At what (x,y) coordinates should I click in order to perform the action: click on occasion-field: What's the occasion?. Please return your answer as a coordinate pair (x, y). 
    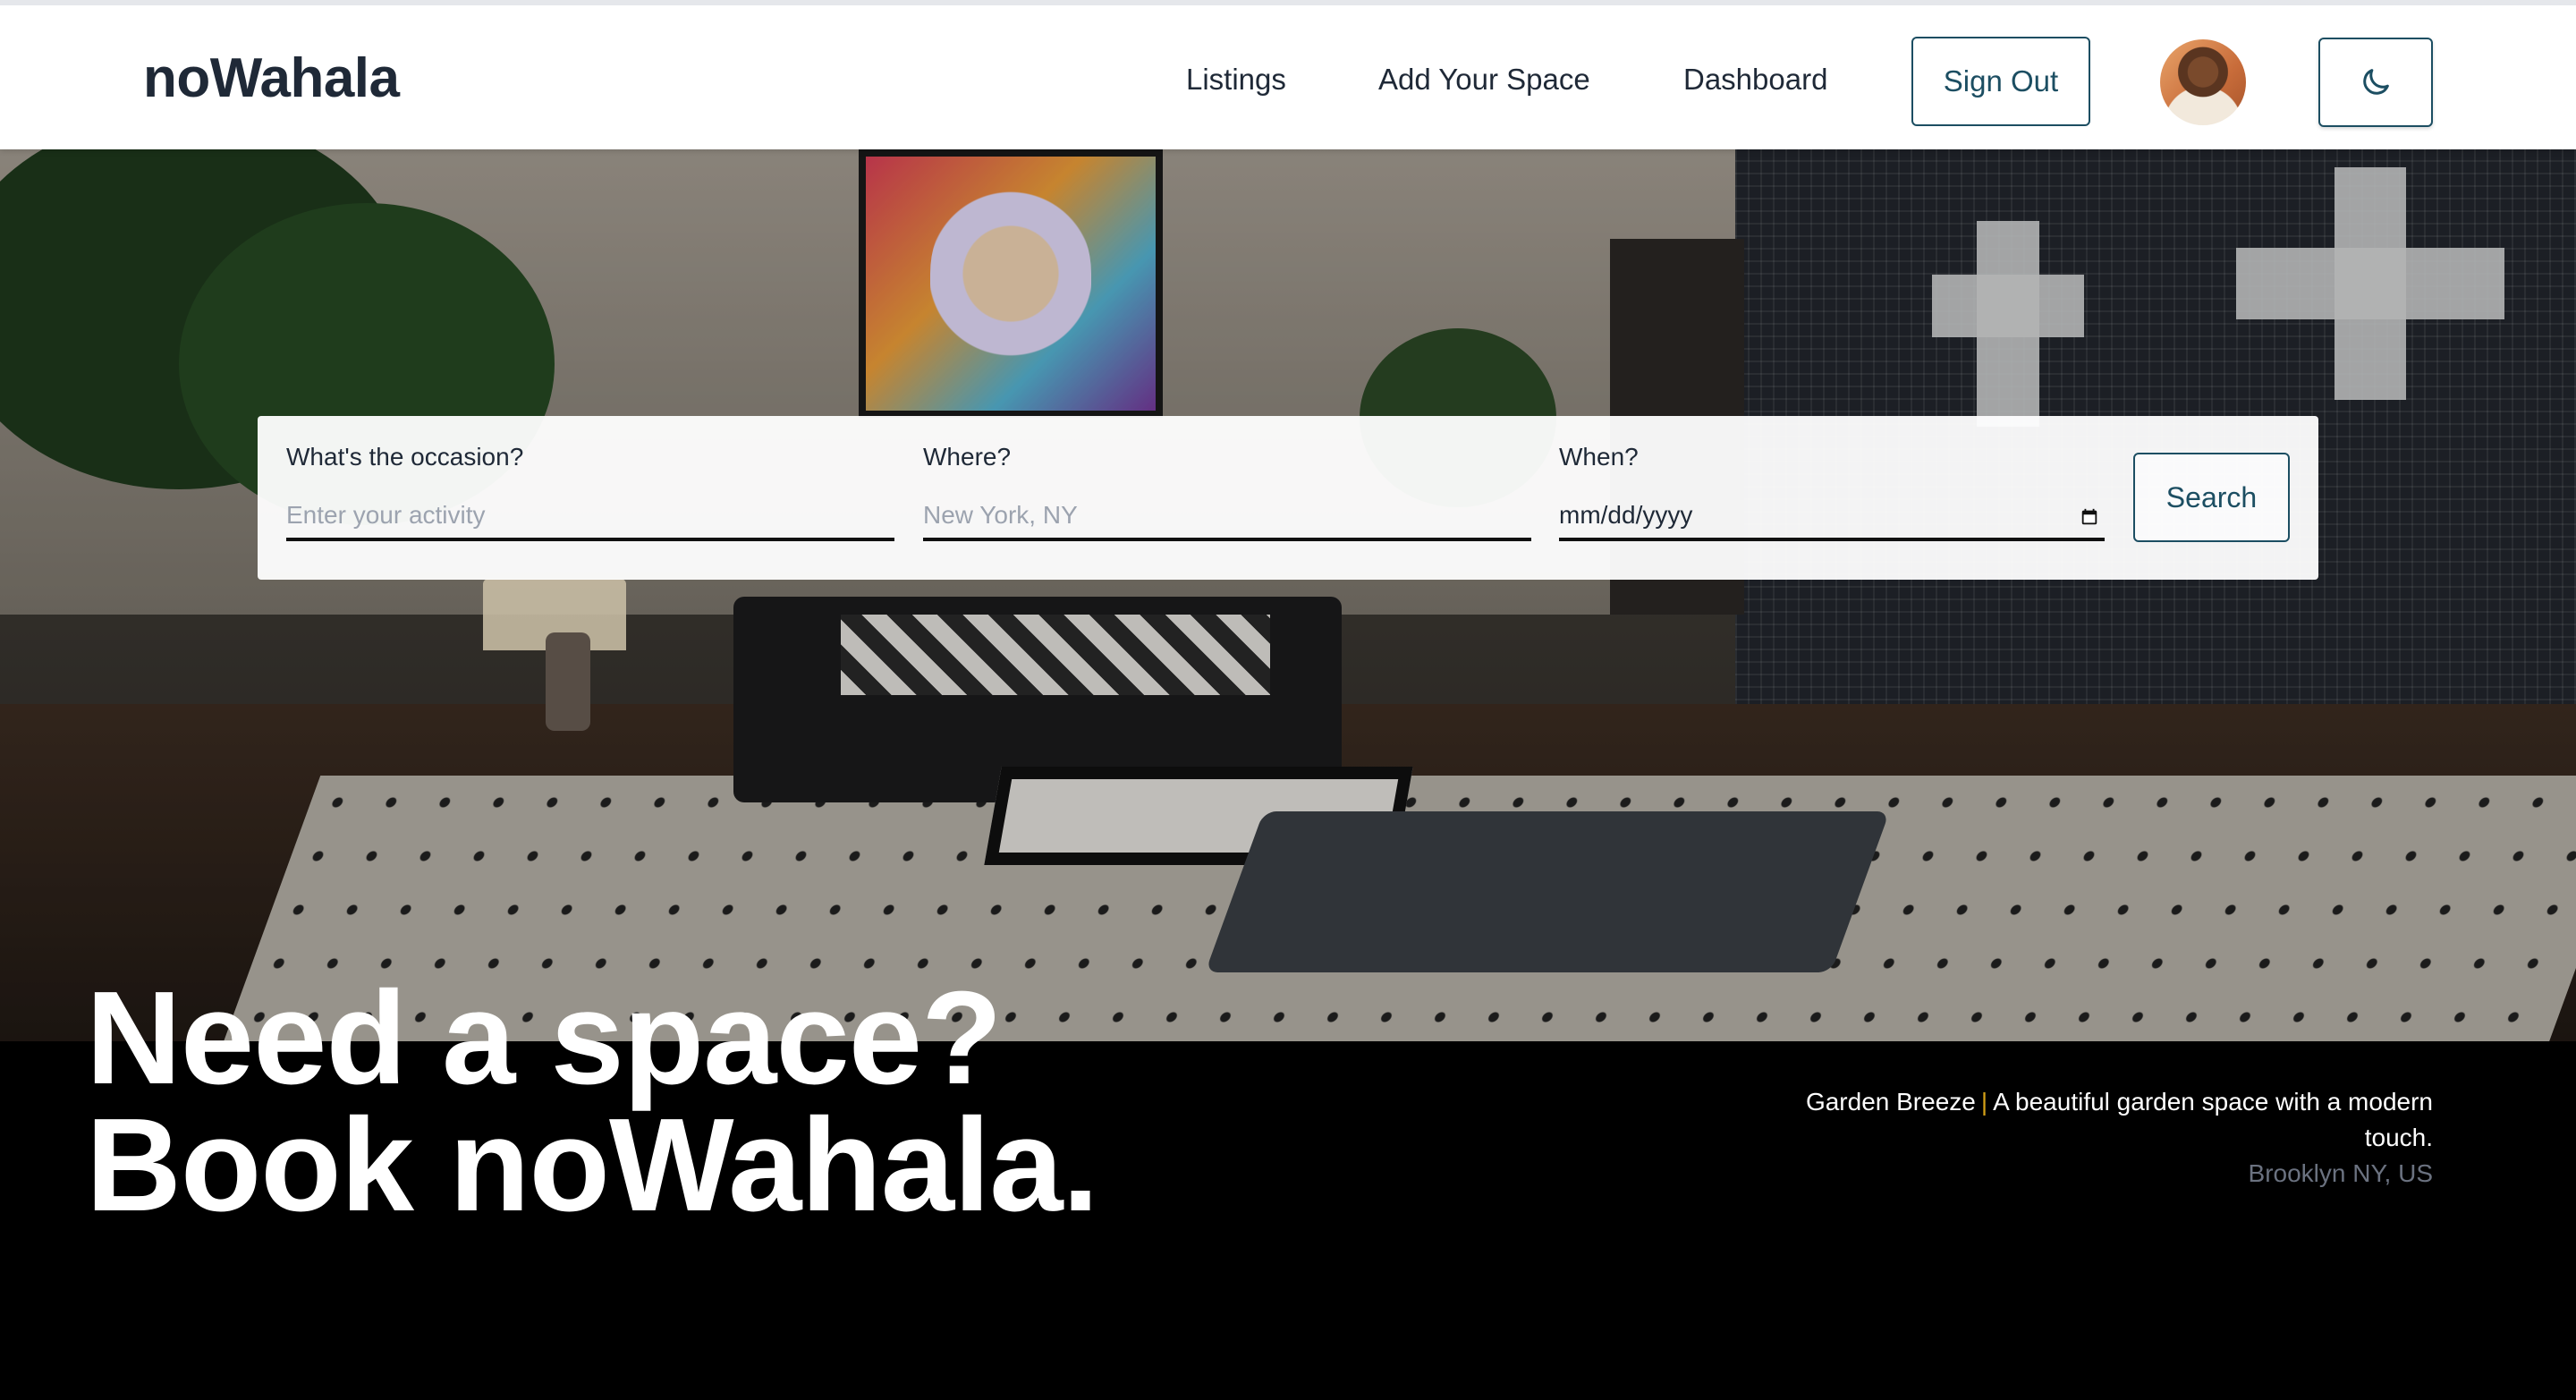
    Looking at the image, I should click on (590, 496).